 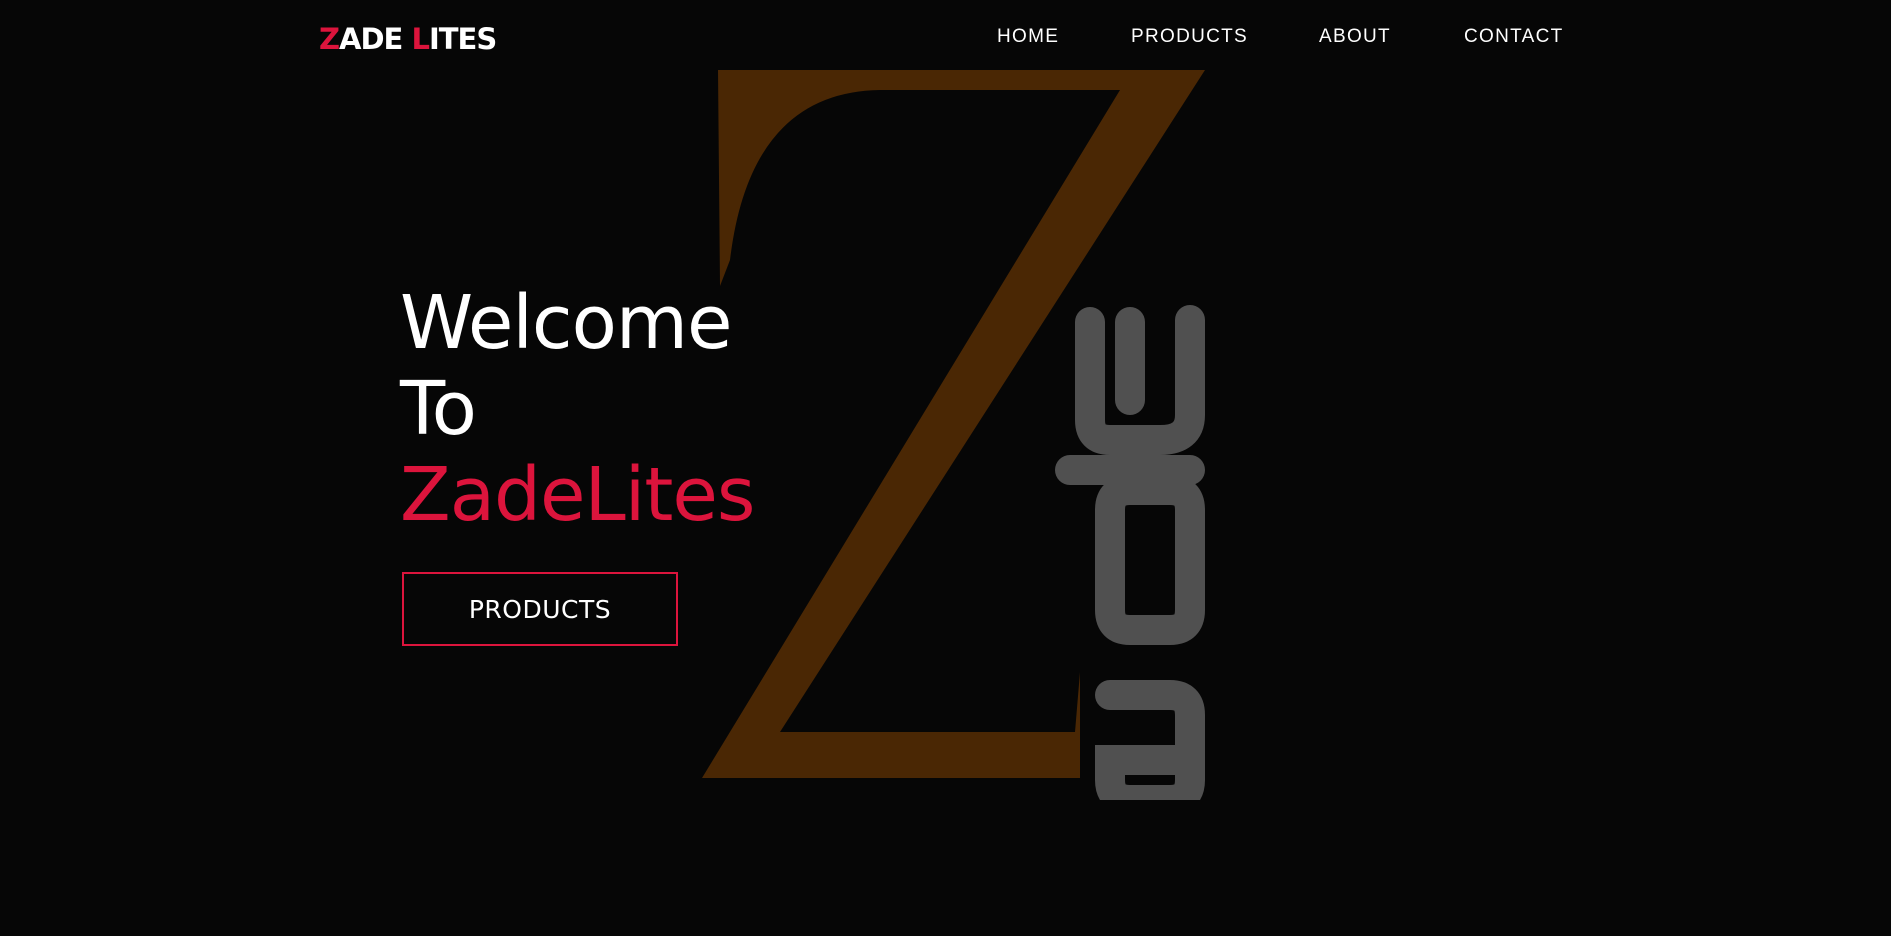 I want to click on products-cta-button: PRODUCTS, so click(x=540, y=609).